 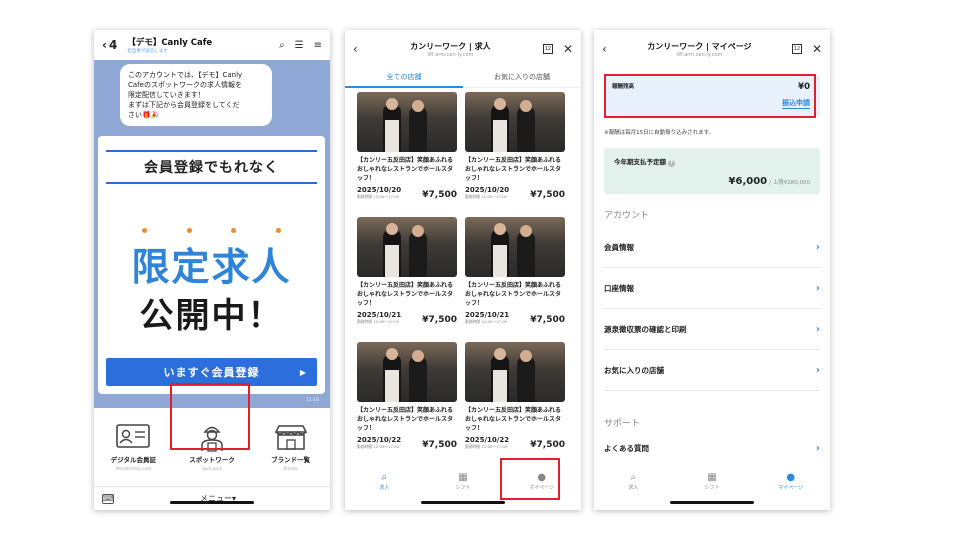 I want to click on register-button-label: いますぐ会員登録, so click(x=211, y=372).